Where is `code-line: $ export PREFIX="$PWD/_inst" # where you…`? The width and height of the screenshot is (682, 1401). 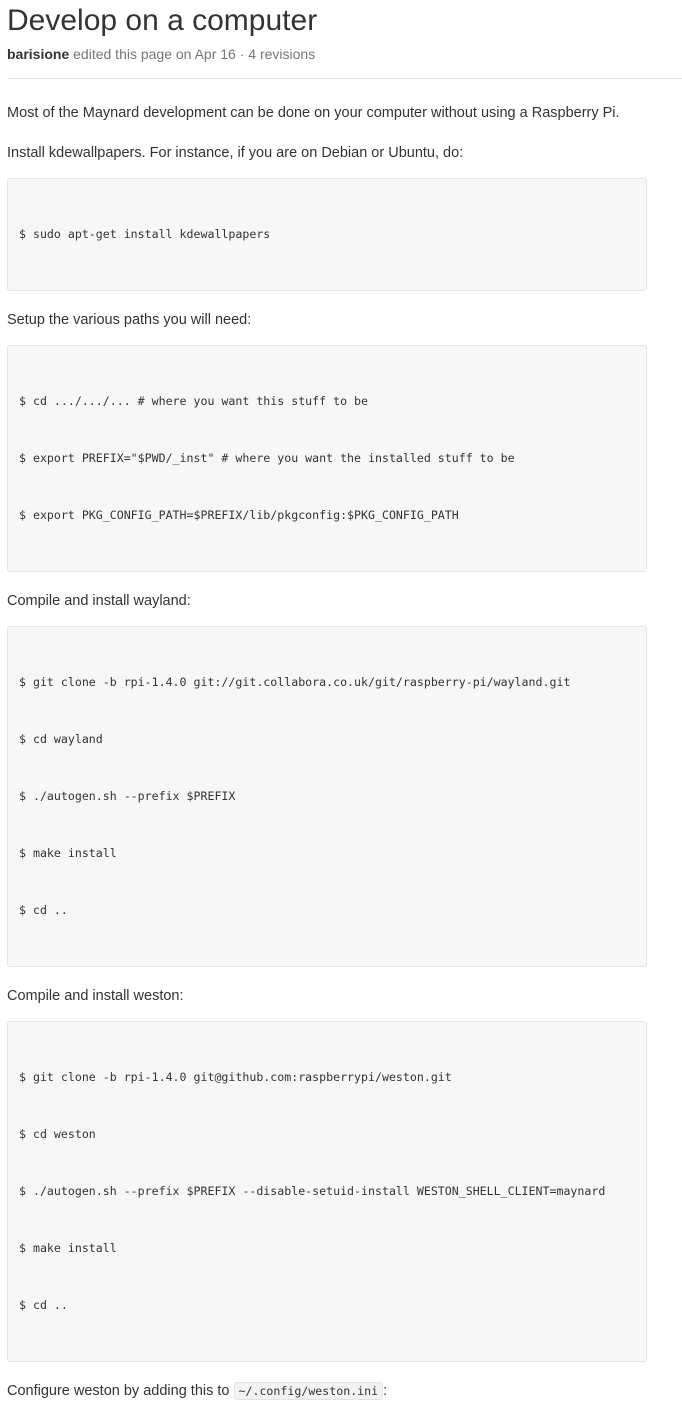
code-line: $ export PREFIX="$PWD/_inst" # where you… is located at coordinates (267, 458).